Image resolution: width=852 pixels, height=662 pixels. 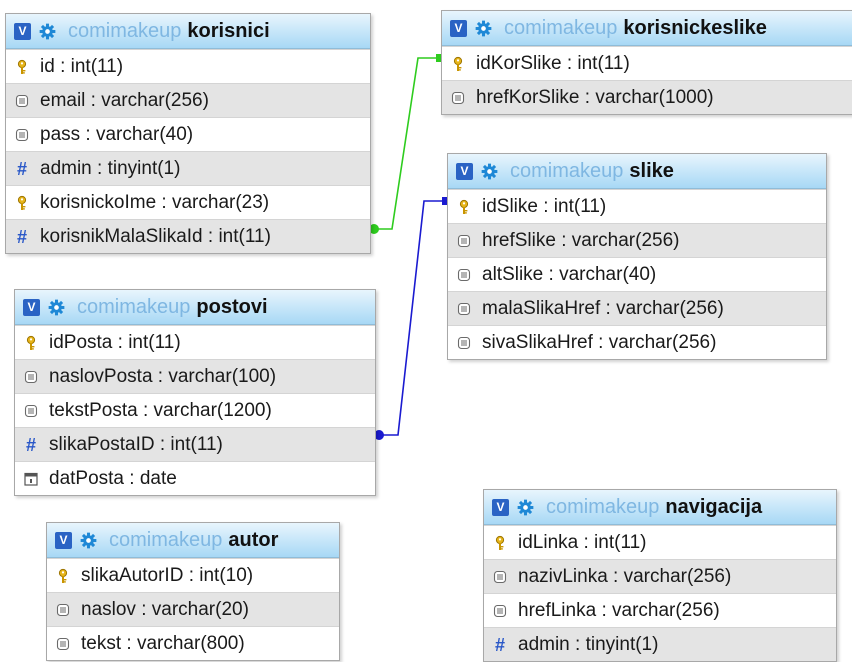 I want to click on column-row: idSlike : int(11), so click(x=637, y=206).